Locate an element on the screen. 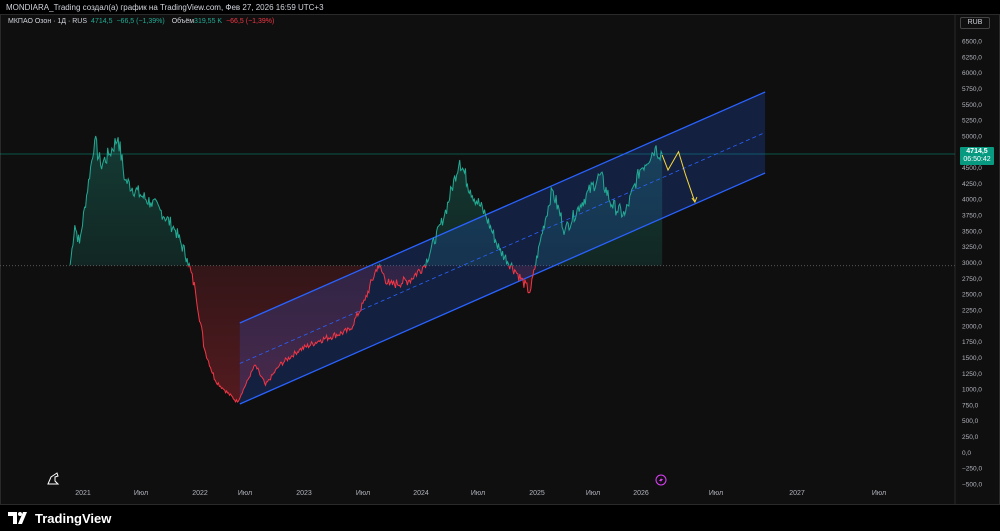 The height and width of the screenshot is (531, 1000). y-tick-label: 2750,0 is located at coordinates (972, 279).